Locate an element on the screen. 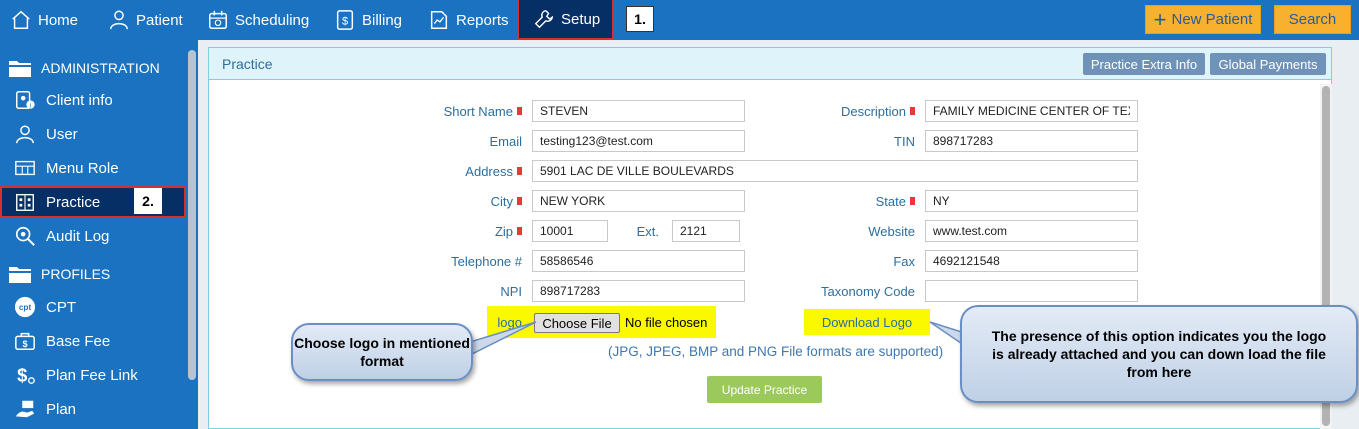 The height and width of the screenshot is (429, 1359). sidebar-item-label: CPT is located at coordinates (61, 307).